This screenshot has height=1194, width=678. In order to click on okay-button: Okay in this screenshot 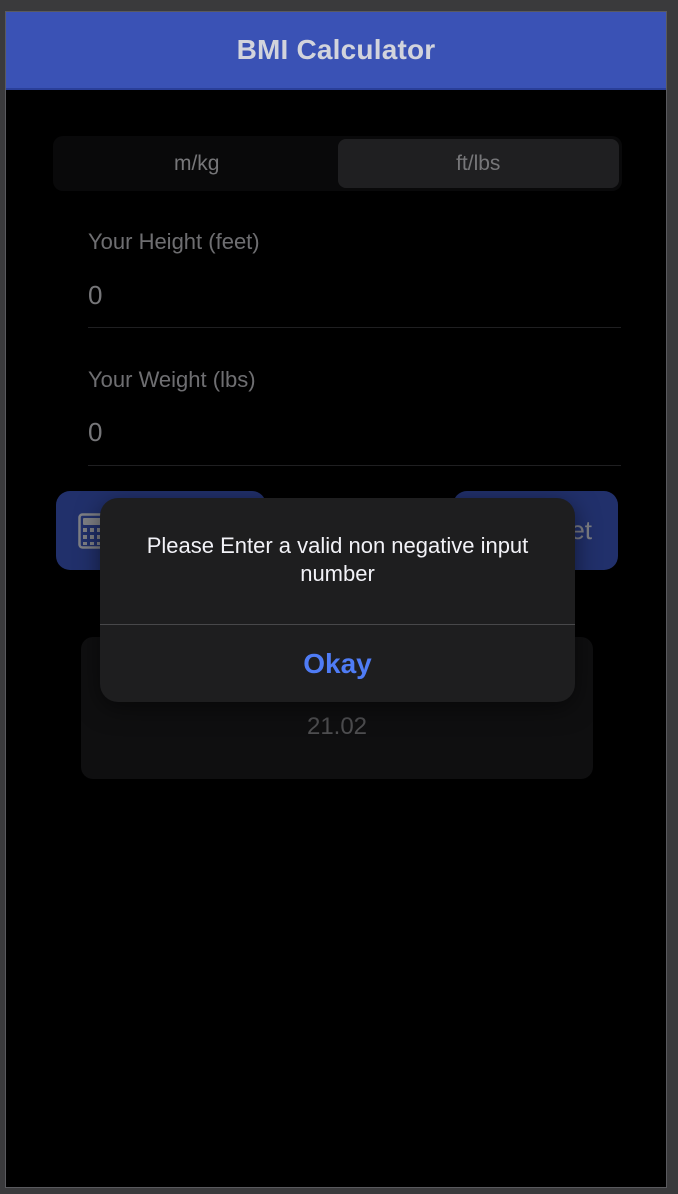, I will do `click(337, 663)`.